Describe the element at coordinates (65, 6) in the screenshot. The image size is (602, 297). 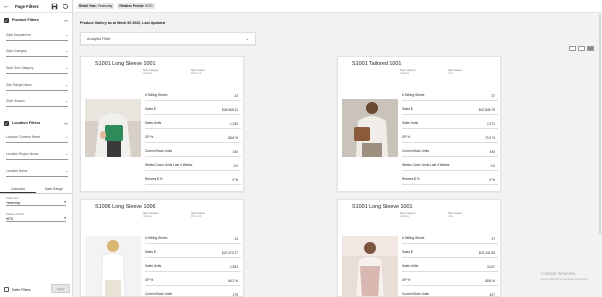
I see `reset-icon` at that location.